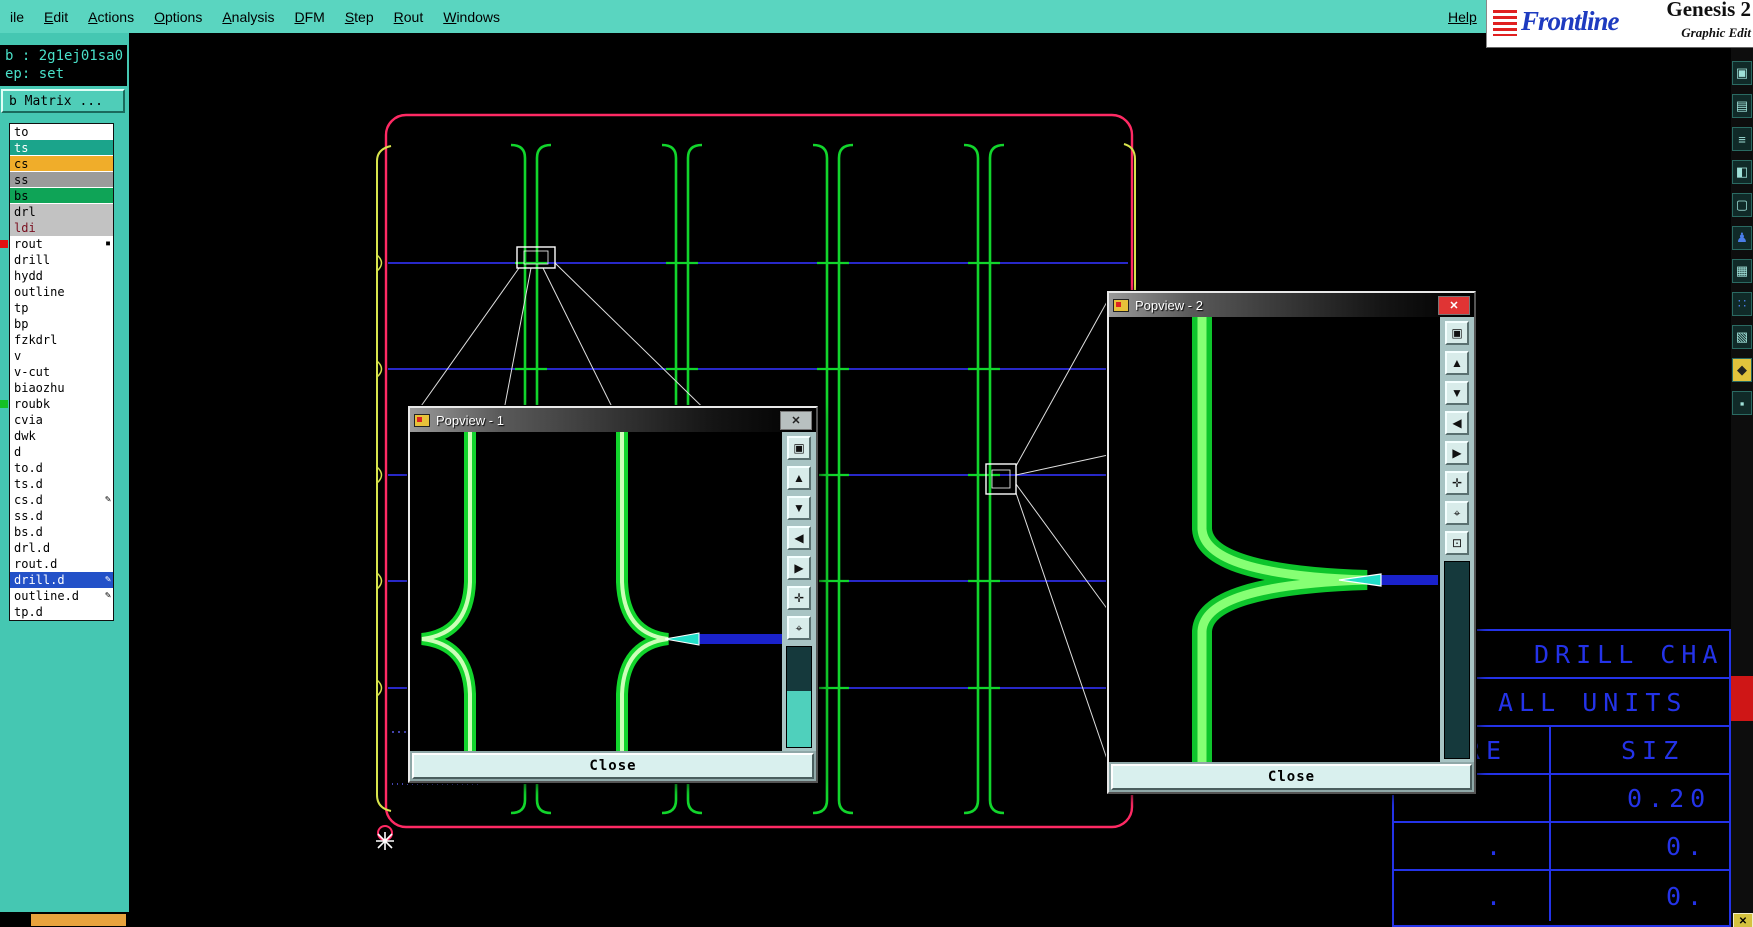 The width and height of the screenshot is (1753, 927). Describe the element at coordinates (61, 196) in the screenshot. I see `layer-bs: bs` at that location.